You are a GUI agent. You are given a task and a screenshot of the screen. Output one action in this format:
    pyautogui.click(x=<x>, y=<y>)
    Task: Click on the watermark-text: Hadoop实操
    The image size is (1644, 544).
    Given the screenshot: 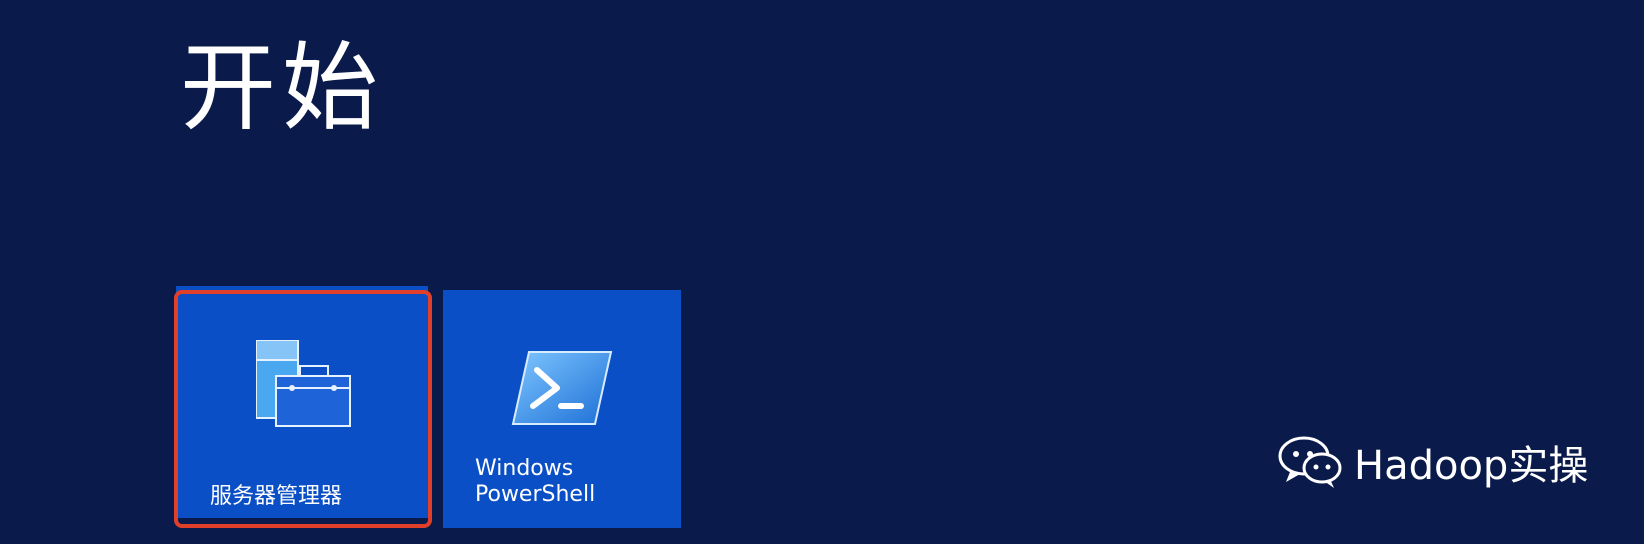 What is the action you would take?
    pyautogui.click(x=1471, y=466)
    